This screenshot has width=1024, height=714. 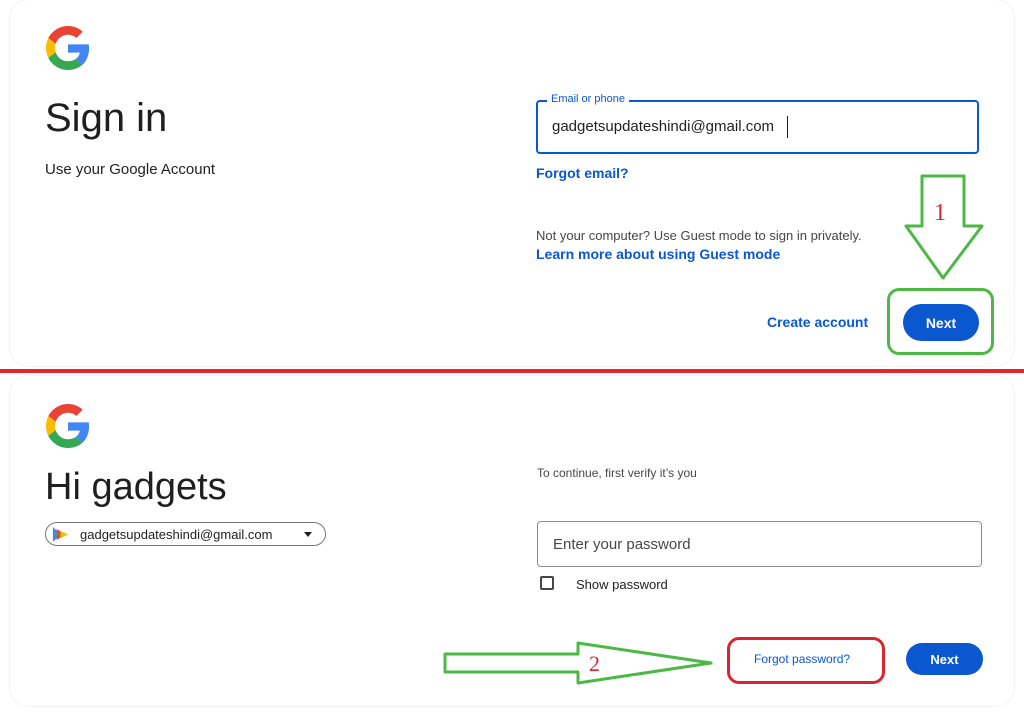 What do you see at coordinates (136, 487) in the screenshot?
I see `greeting-title: Hi gadgets` at bounding box center [136, 487].